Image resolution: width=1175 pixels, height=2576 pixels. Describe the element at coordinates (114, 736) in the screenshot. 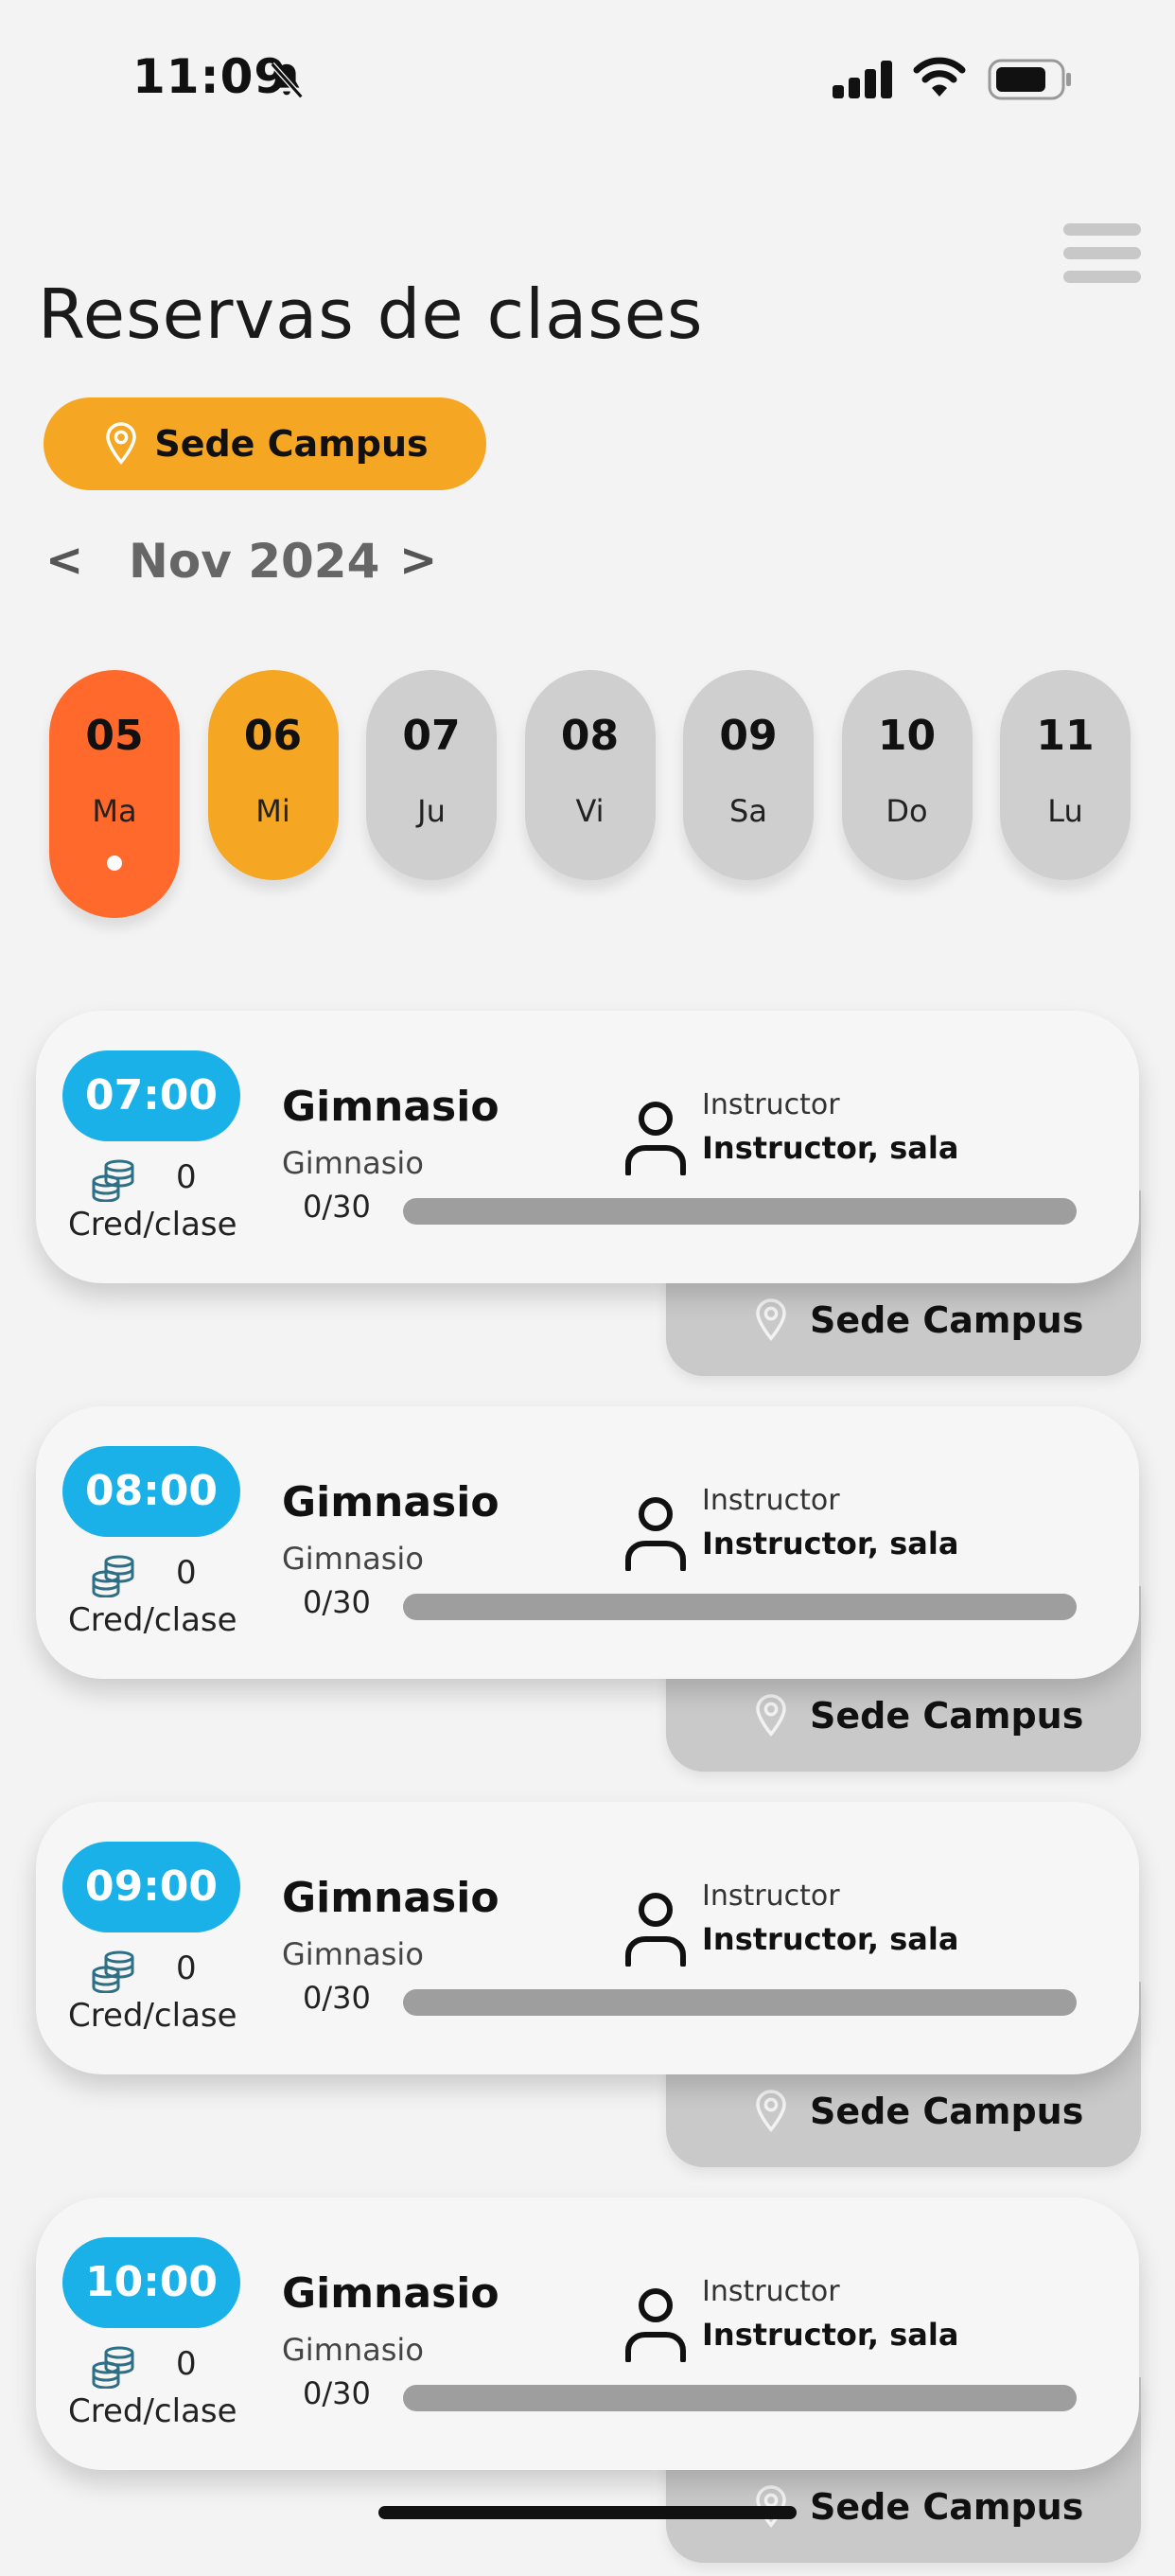

I see `day-number: 05` at that location.